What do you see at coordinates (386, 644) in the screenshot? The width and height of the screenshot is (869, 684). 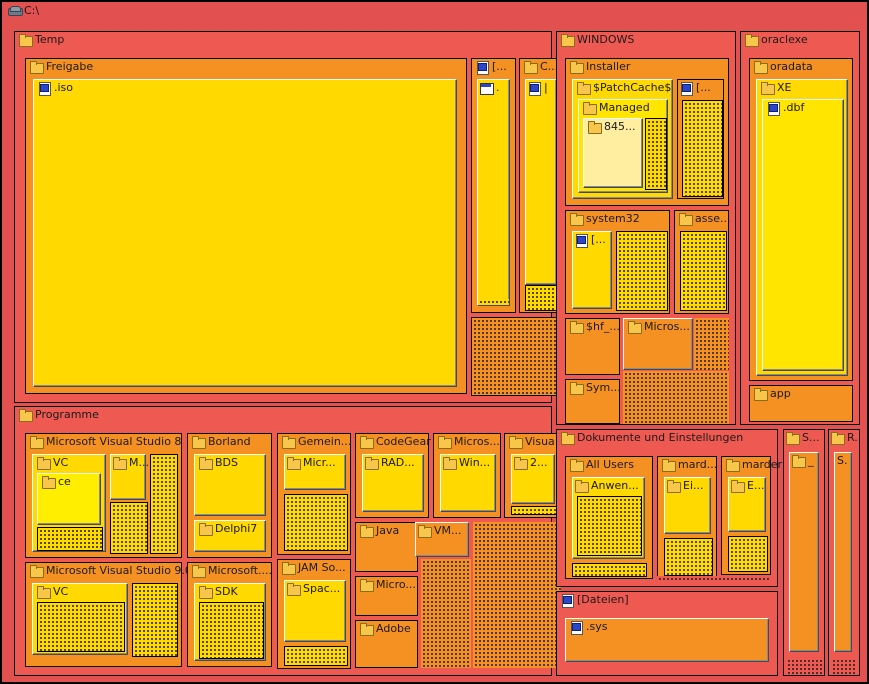 I see `node-adobe: Adobe` at bounding box center [386, 644].